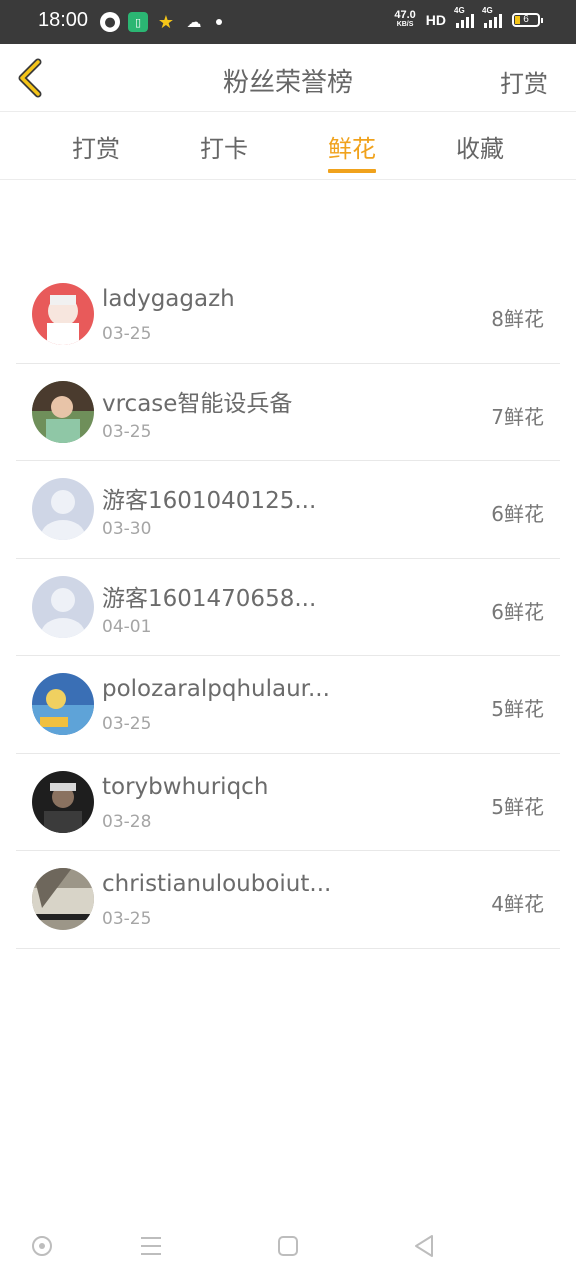 The height and width of the screenshot is (1280, 576). I want to click on notification-icons: ● ▯ ★ ☁, so click(161, 22).